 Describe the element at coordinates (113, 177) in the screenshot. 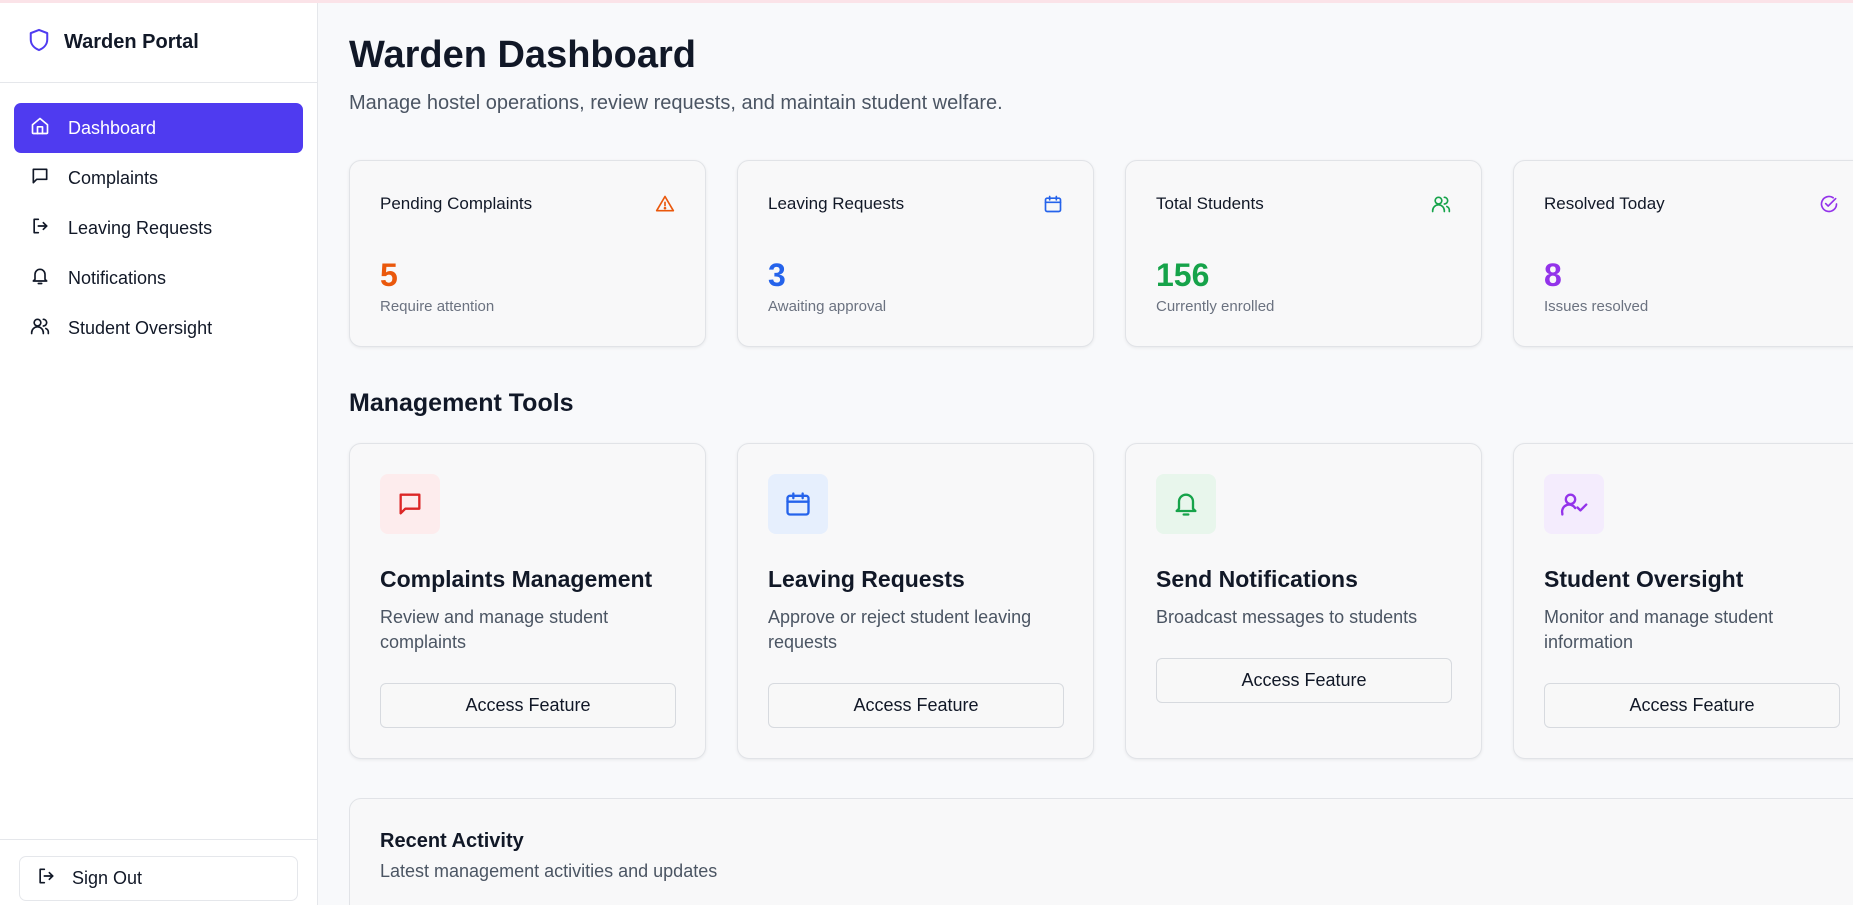

I see `sidebar-item-label: Complaints` at that location.